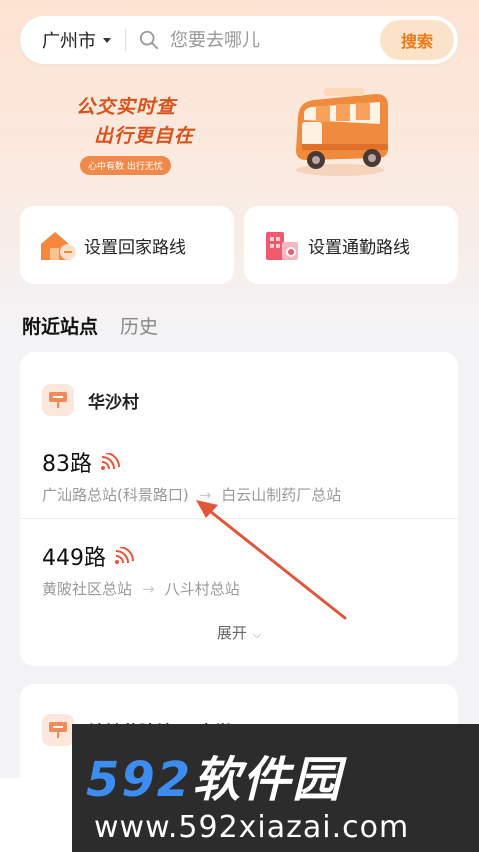 The width and height of the screenshot is (479, 852). What do you see at coordinates (139, 780) in the screenshot?
I see `watermark-number: 592` at bounding box center [139, 780].